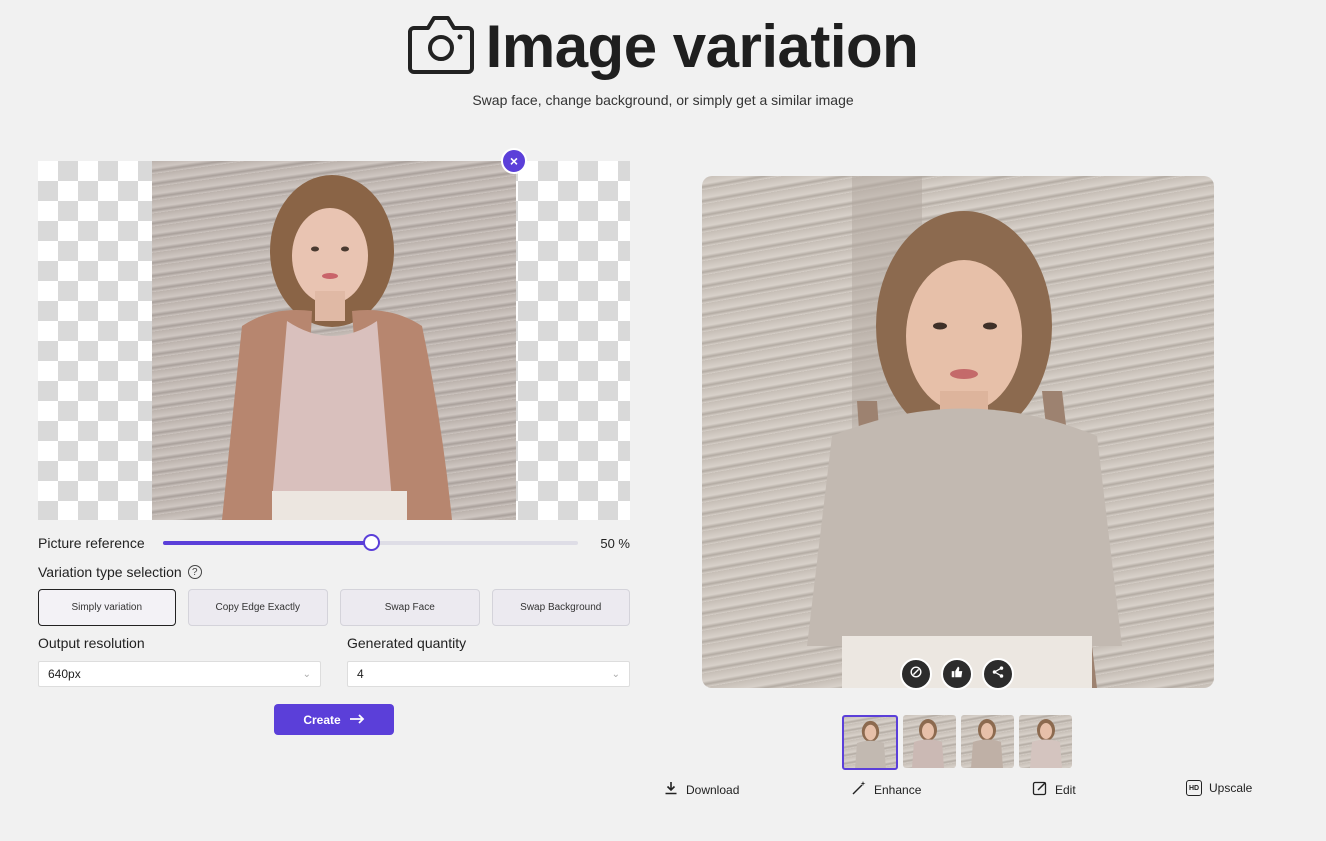 The image size is (1326, 841). I want to click on help-icon: ?, so click(194, 572).